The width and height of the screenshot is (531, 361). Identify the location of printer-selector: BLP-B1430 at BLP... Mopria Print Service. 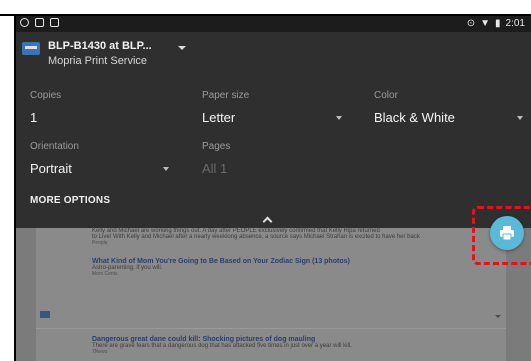
(132, 55).